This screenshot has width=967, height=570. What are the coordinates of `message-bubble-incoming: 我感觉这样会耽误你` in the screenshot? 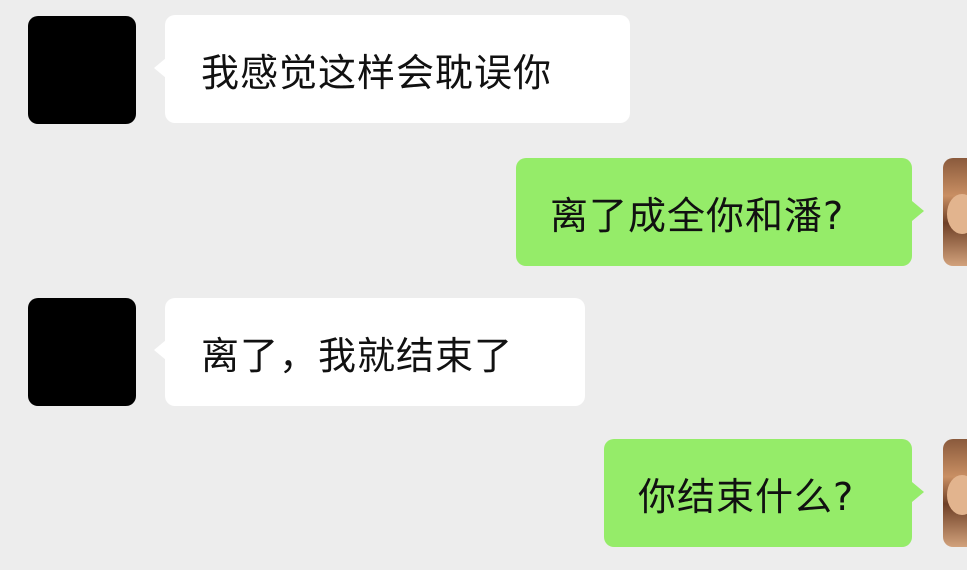 It's located at (397, 69).